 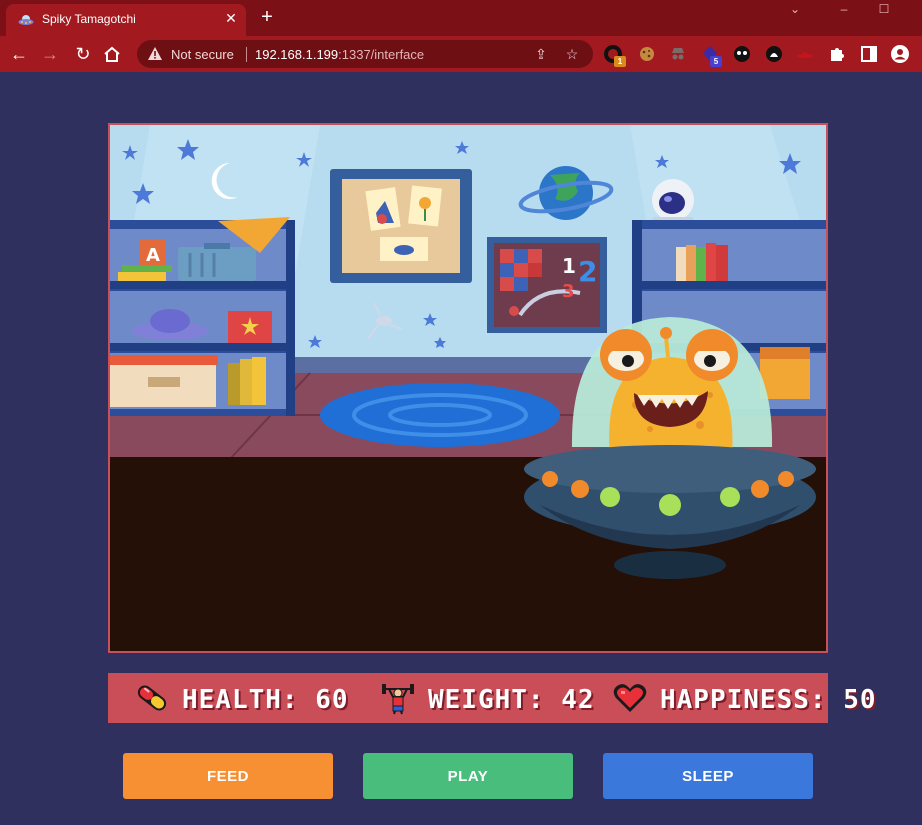 I want to click on board-number-1: 1, so click(x=569, y=266).